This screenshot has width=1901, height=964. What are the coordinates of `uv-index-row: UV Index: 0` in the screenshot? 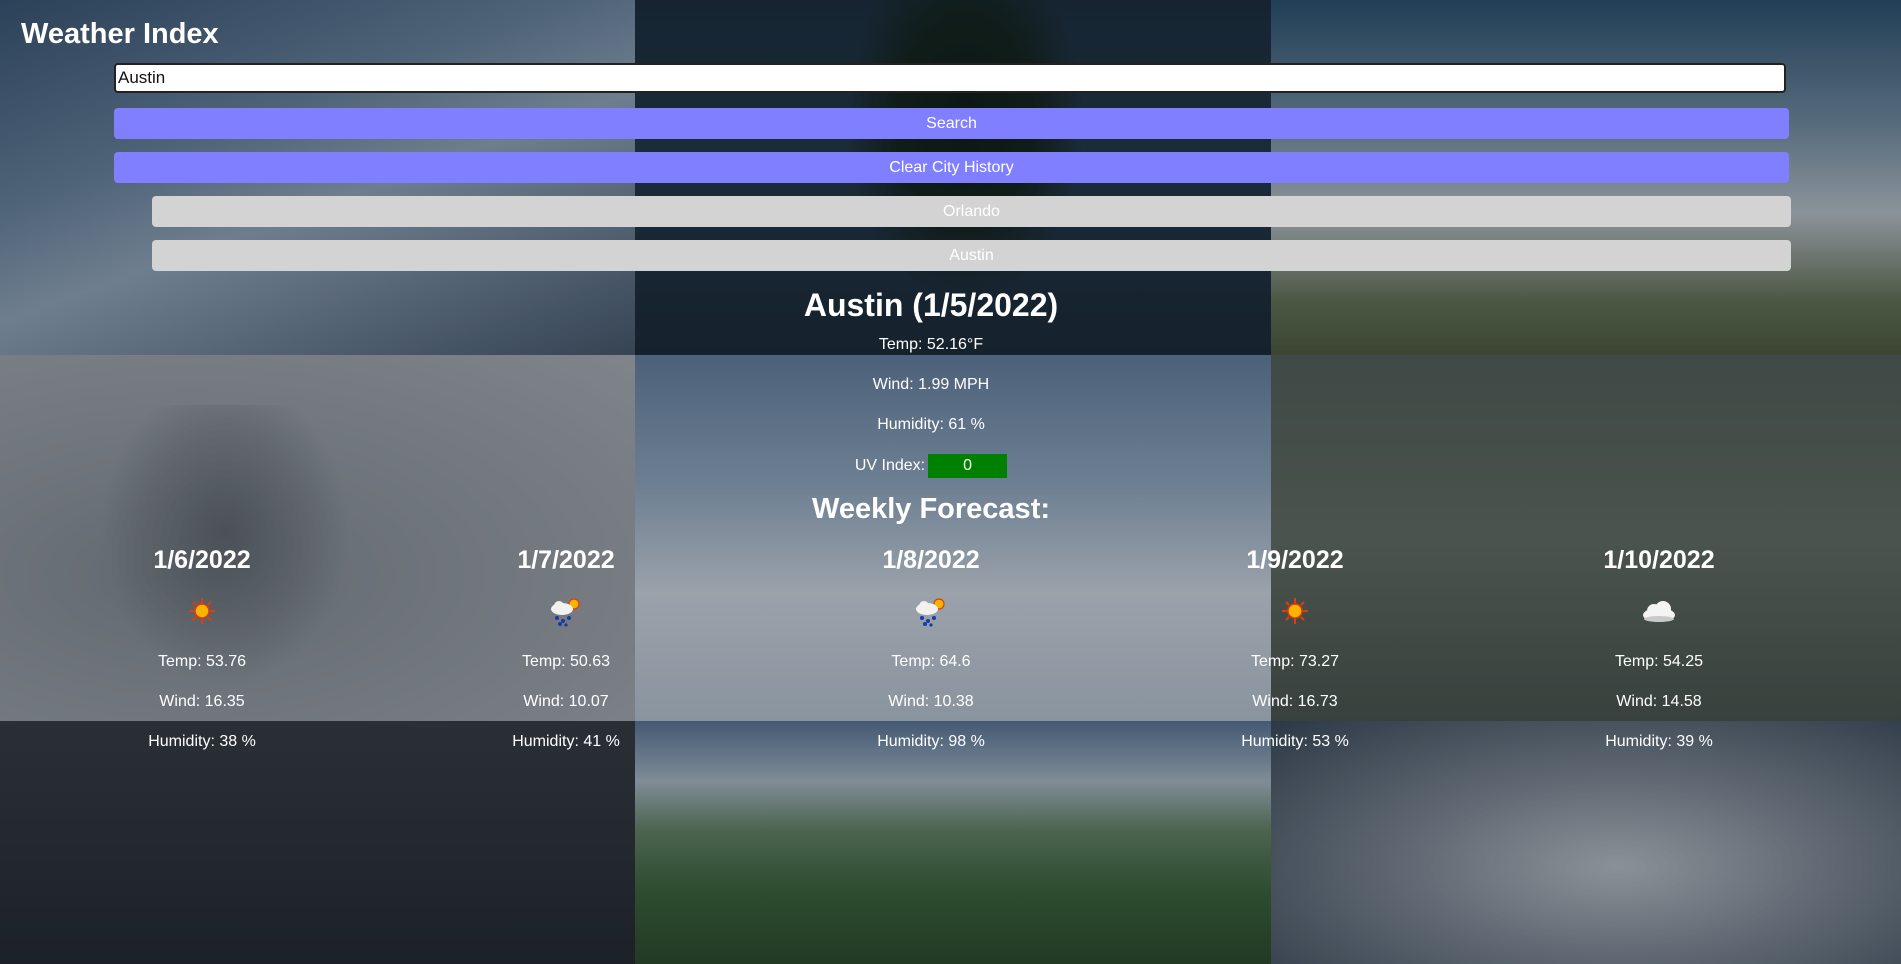 It's located at (931, 466).